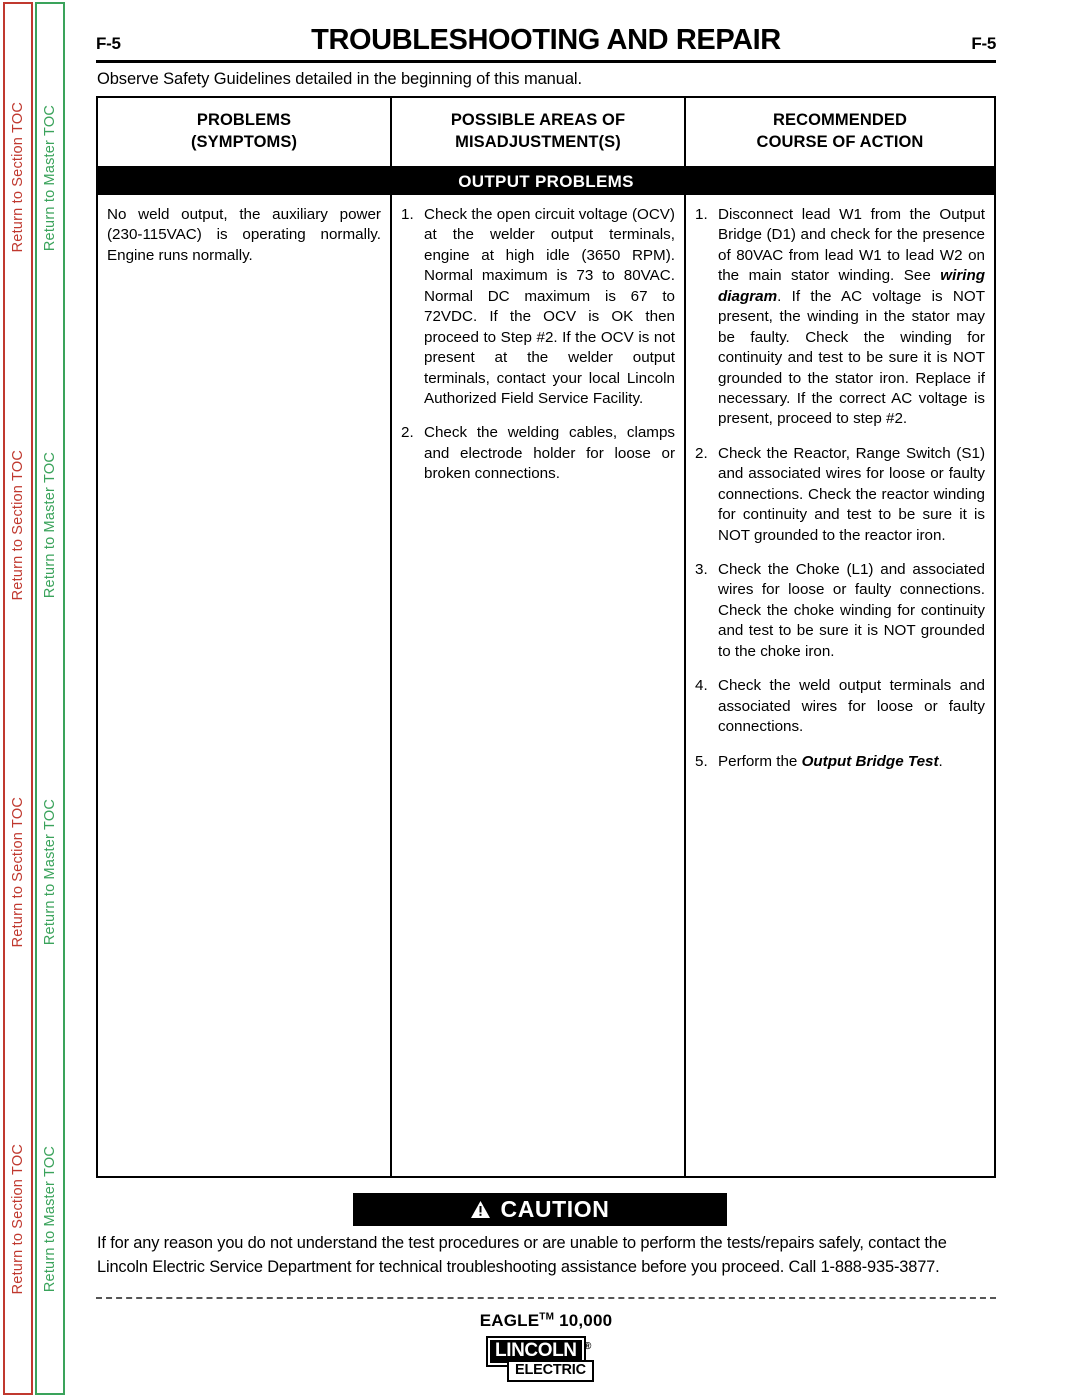  What do you see at coordinates (538, 142) in the screenshot?
I see `column-header-misadjustments-line2: MISADJUSTMENT(S)` at bounding box center [538, 142].